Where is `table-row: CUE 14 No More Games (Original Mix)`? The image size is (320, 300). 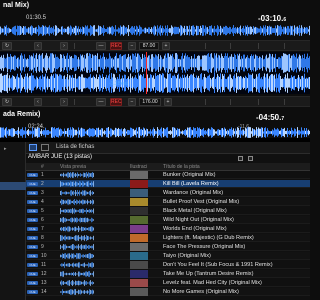
table-row: CUE 14 No More Games (Original Mix) is located at coordinates (168, 292).